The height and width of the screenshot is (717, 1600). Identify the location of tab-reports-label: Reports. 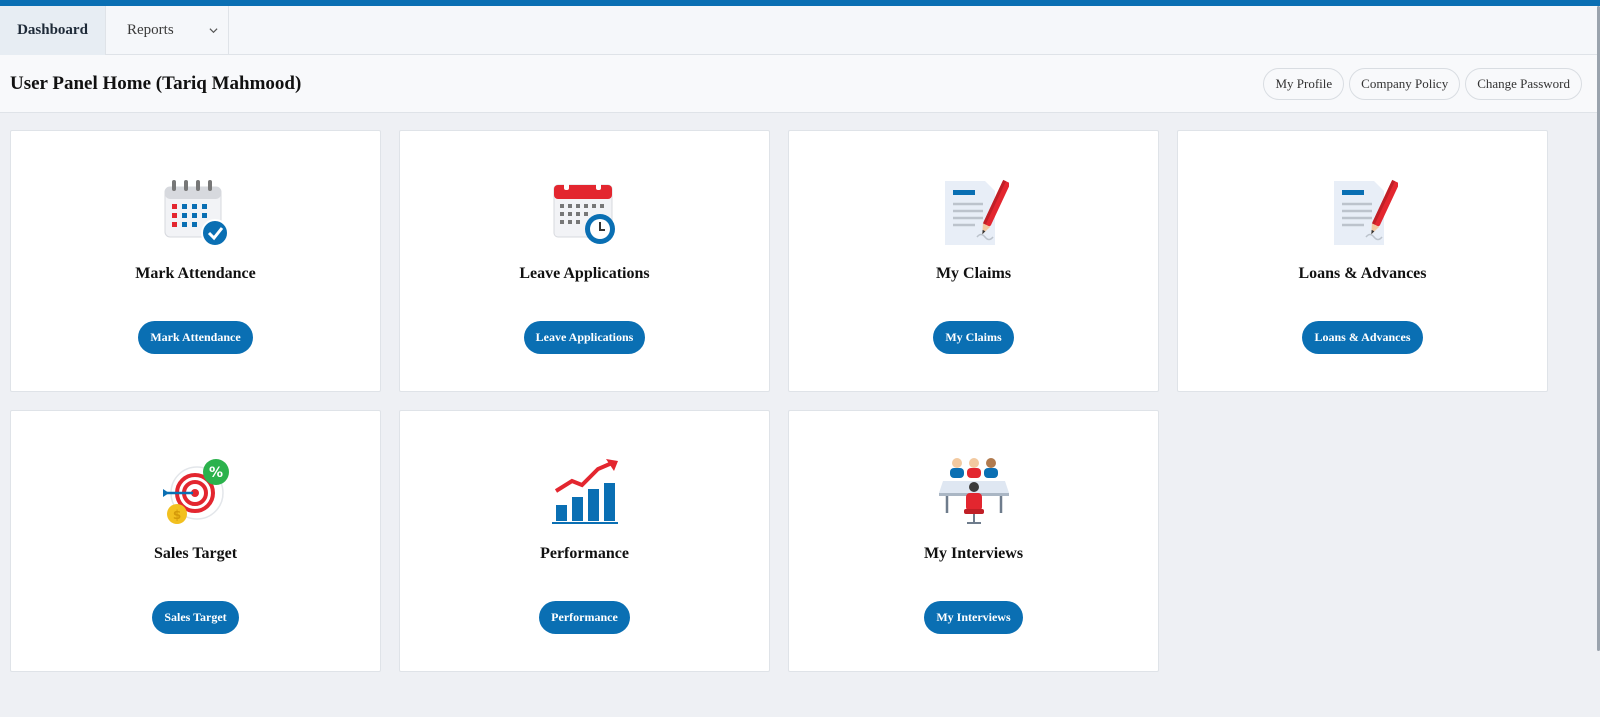
(150, 30).